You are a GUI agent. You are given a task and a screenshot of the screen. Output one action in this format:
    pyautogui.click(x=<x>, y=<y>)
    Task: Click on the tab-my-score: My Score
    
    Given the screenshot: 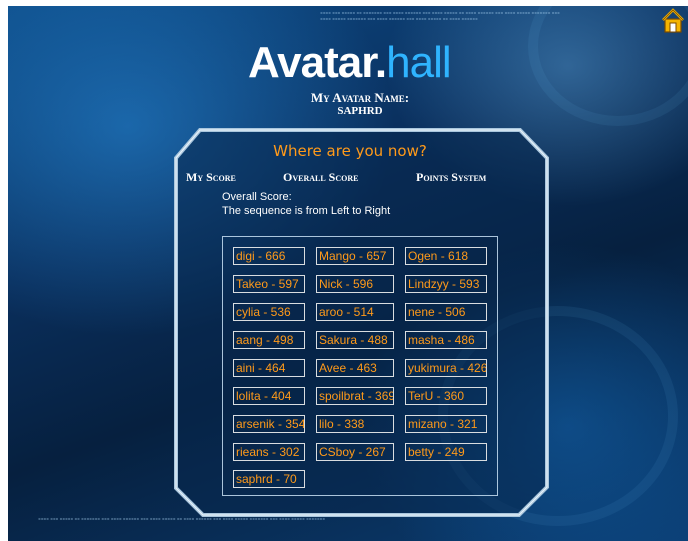 What is the action you would take?
    pyautogui.click(x=211, y=177)
    